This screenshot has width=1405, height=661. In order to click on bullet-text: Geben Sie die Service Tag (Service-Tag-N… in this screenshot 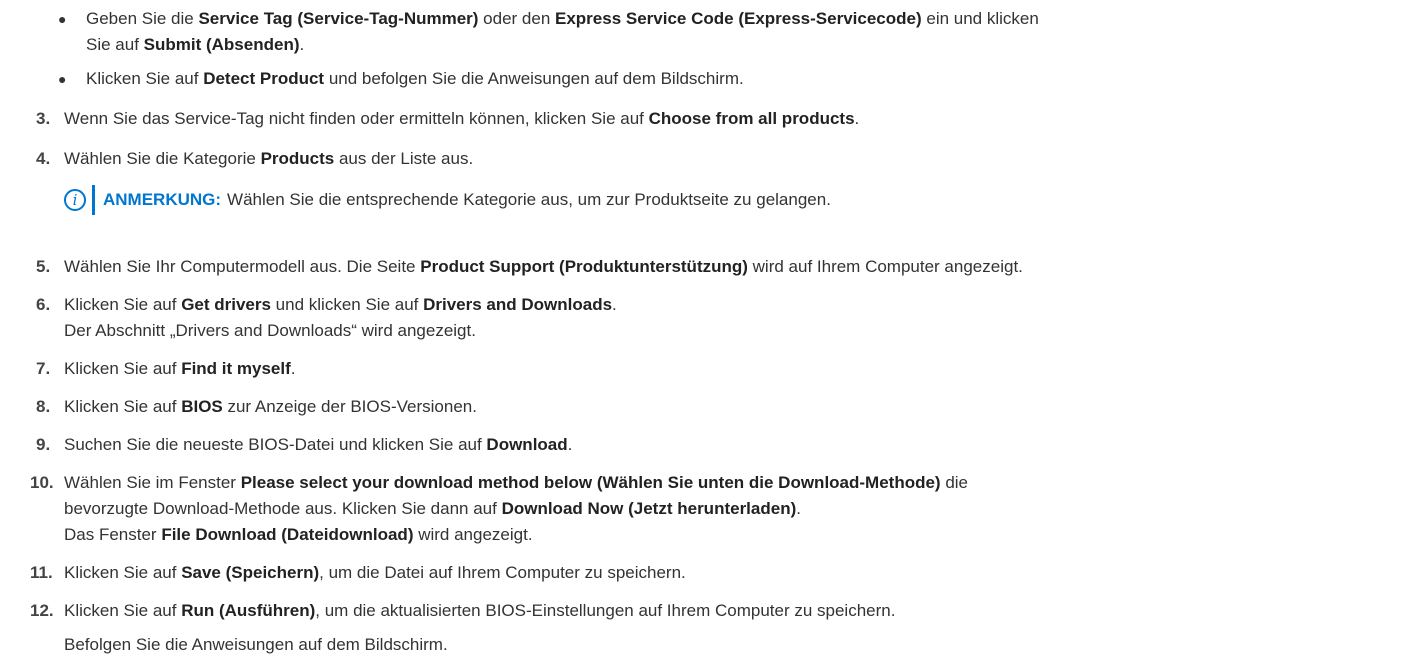, I will do `click(562, 18)`.